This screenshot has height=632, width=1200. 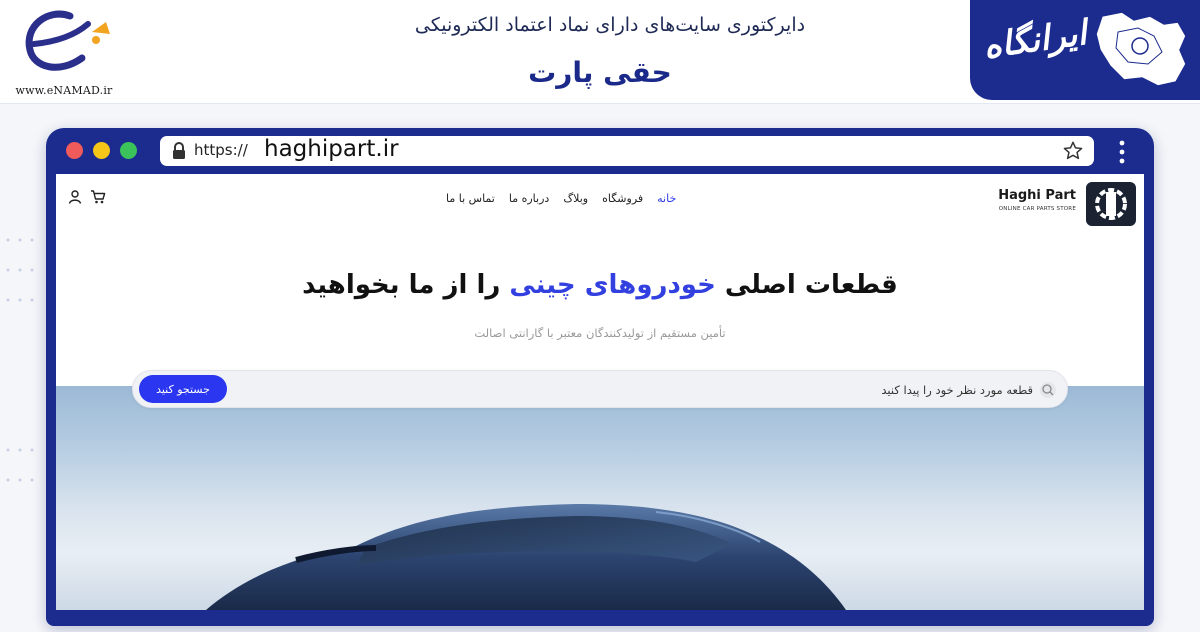 What do you see at coordinates (526, 557) in the screenshot?
I see `car-photo` at bounding box center [526, 557].